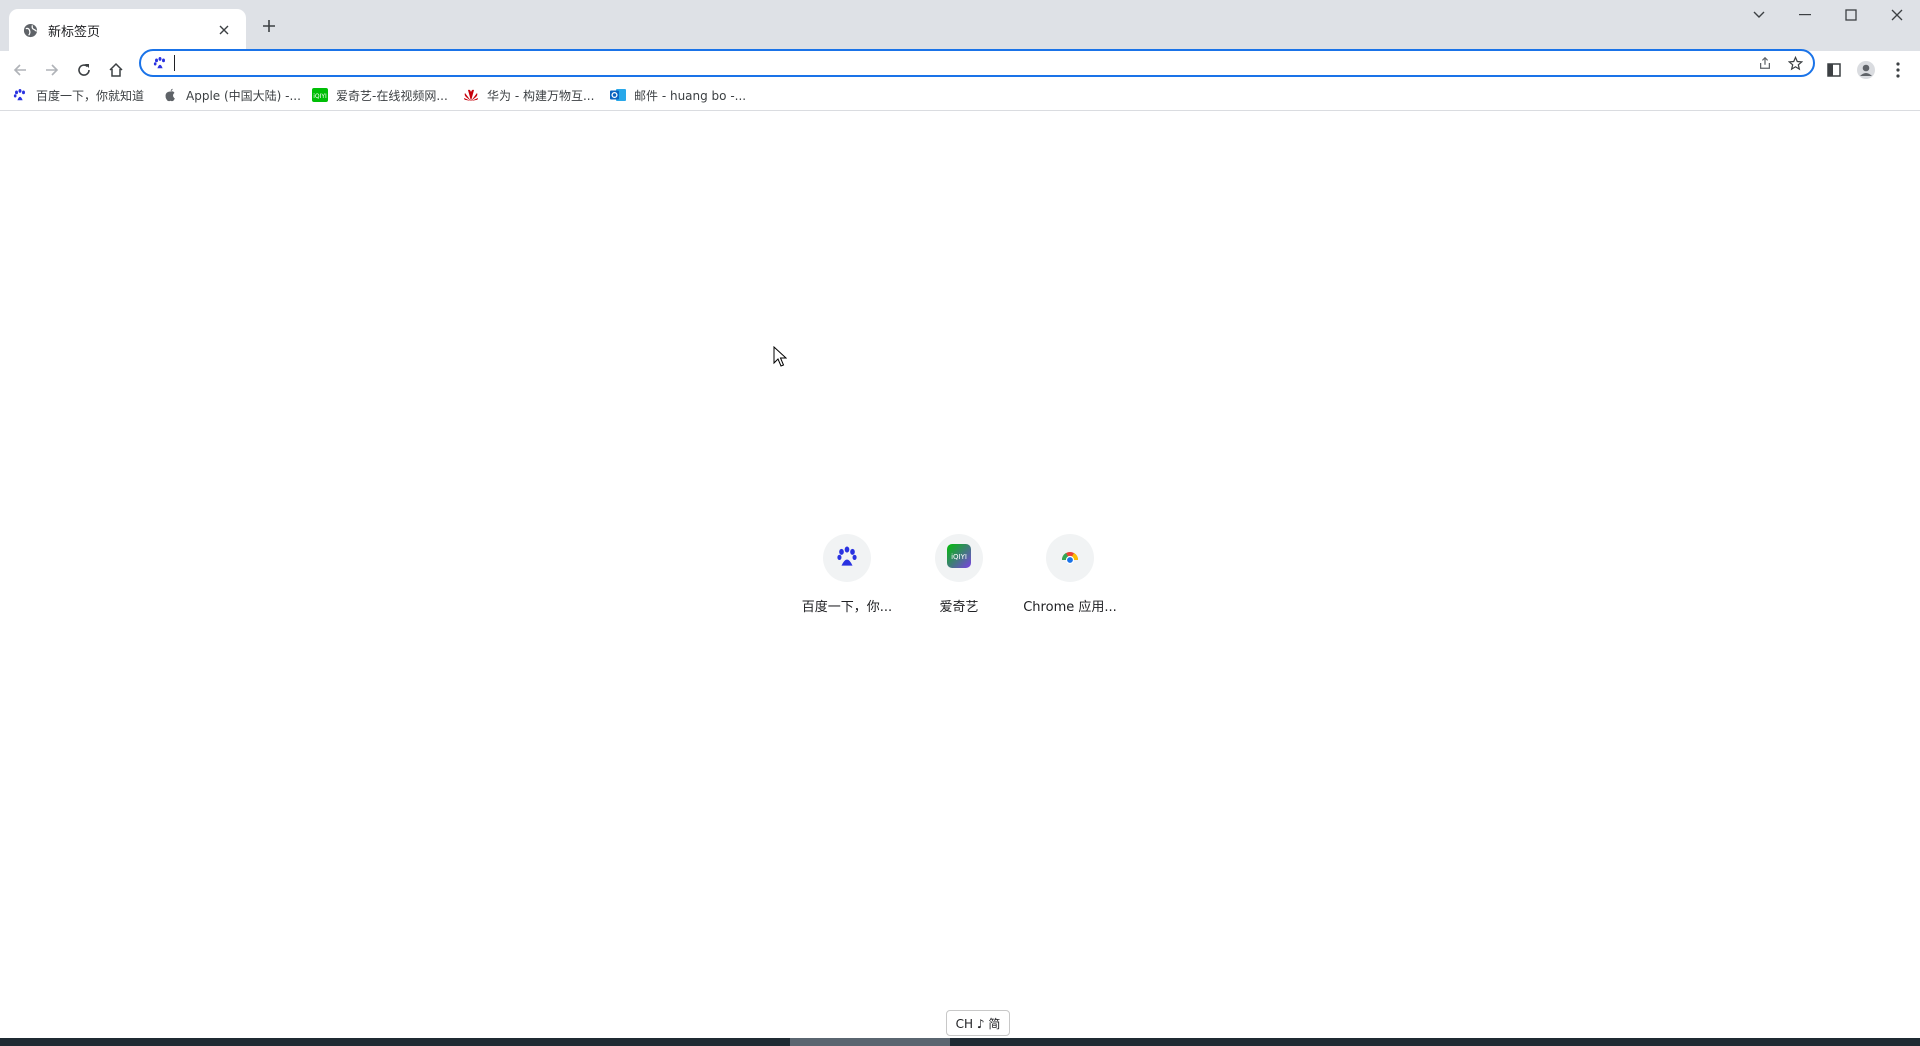  I want to click on minimize-icon, so click(1805, 15).